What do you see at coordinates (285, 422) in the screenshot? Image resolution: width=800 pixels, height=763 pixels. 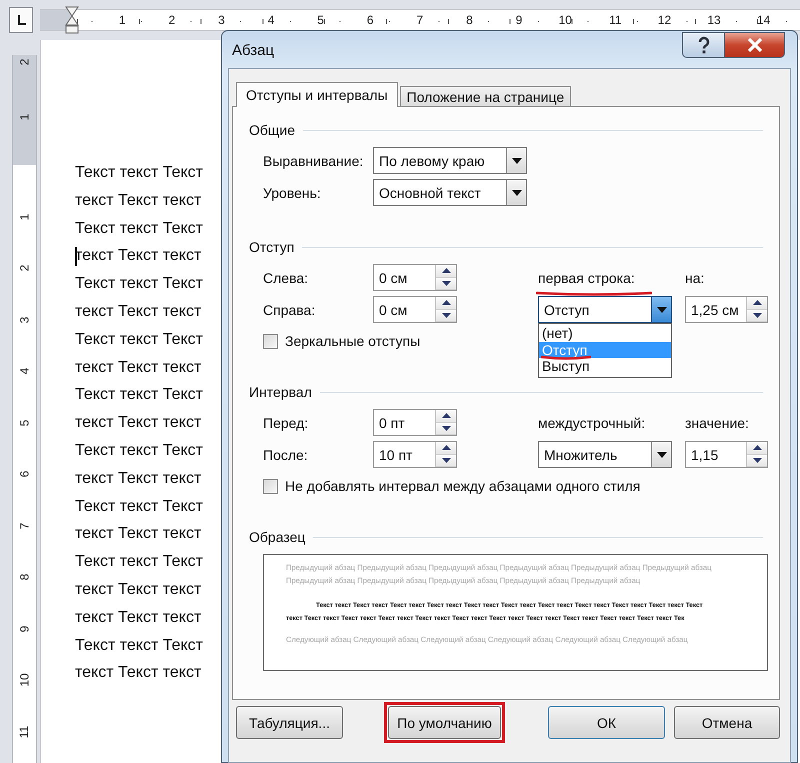 I see `field-label: Перед:` at bounding box center [285, 422].